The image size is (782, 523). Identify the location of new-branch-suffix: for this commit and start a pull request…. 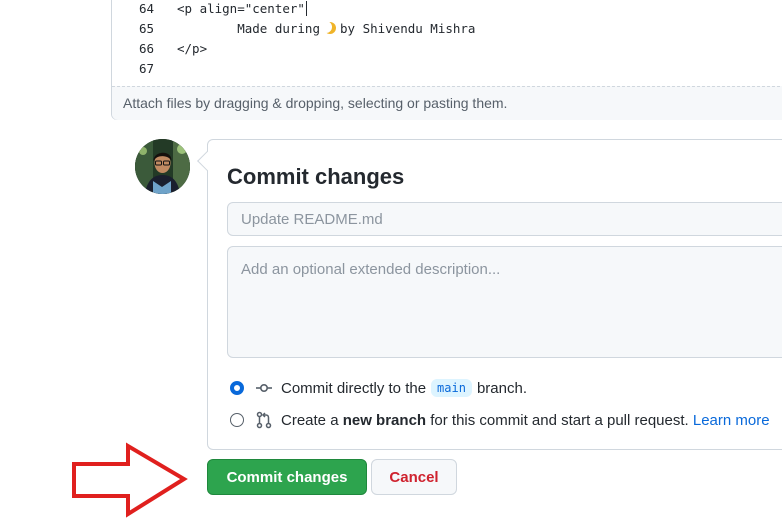
(559, 420).